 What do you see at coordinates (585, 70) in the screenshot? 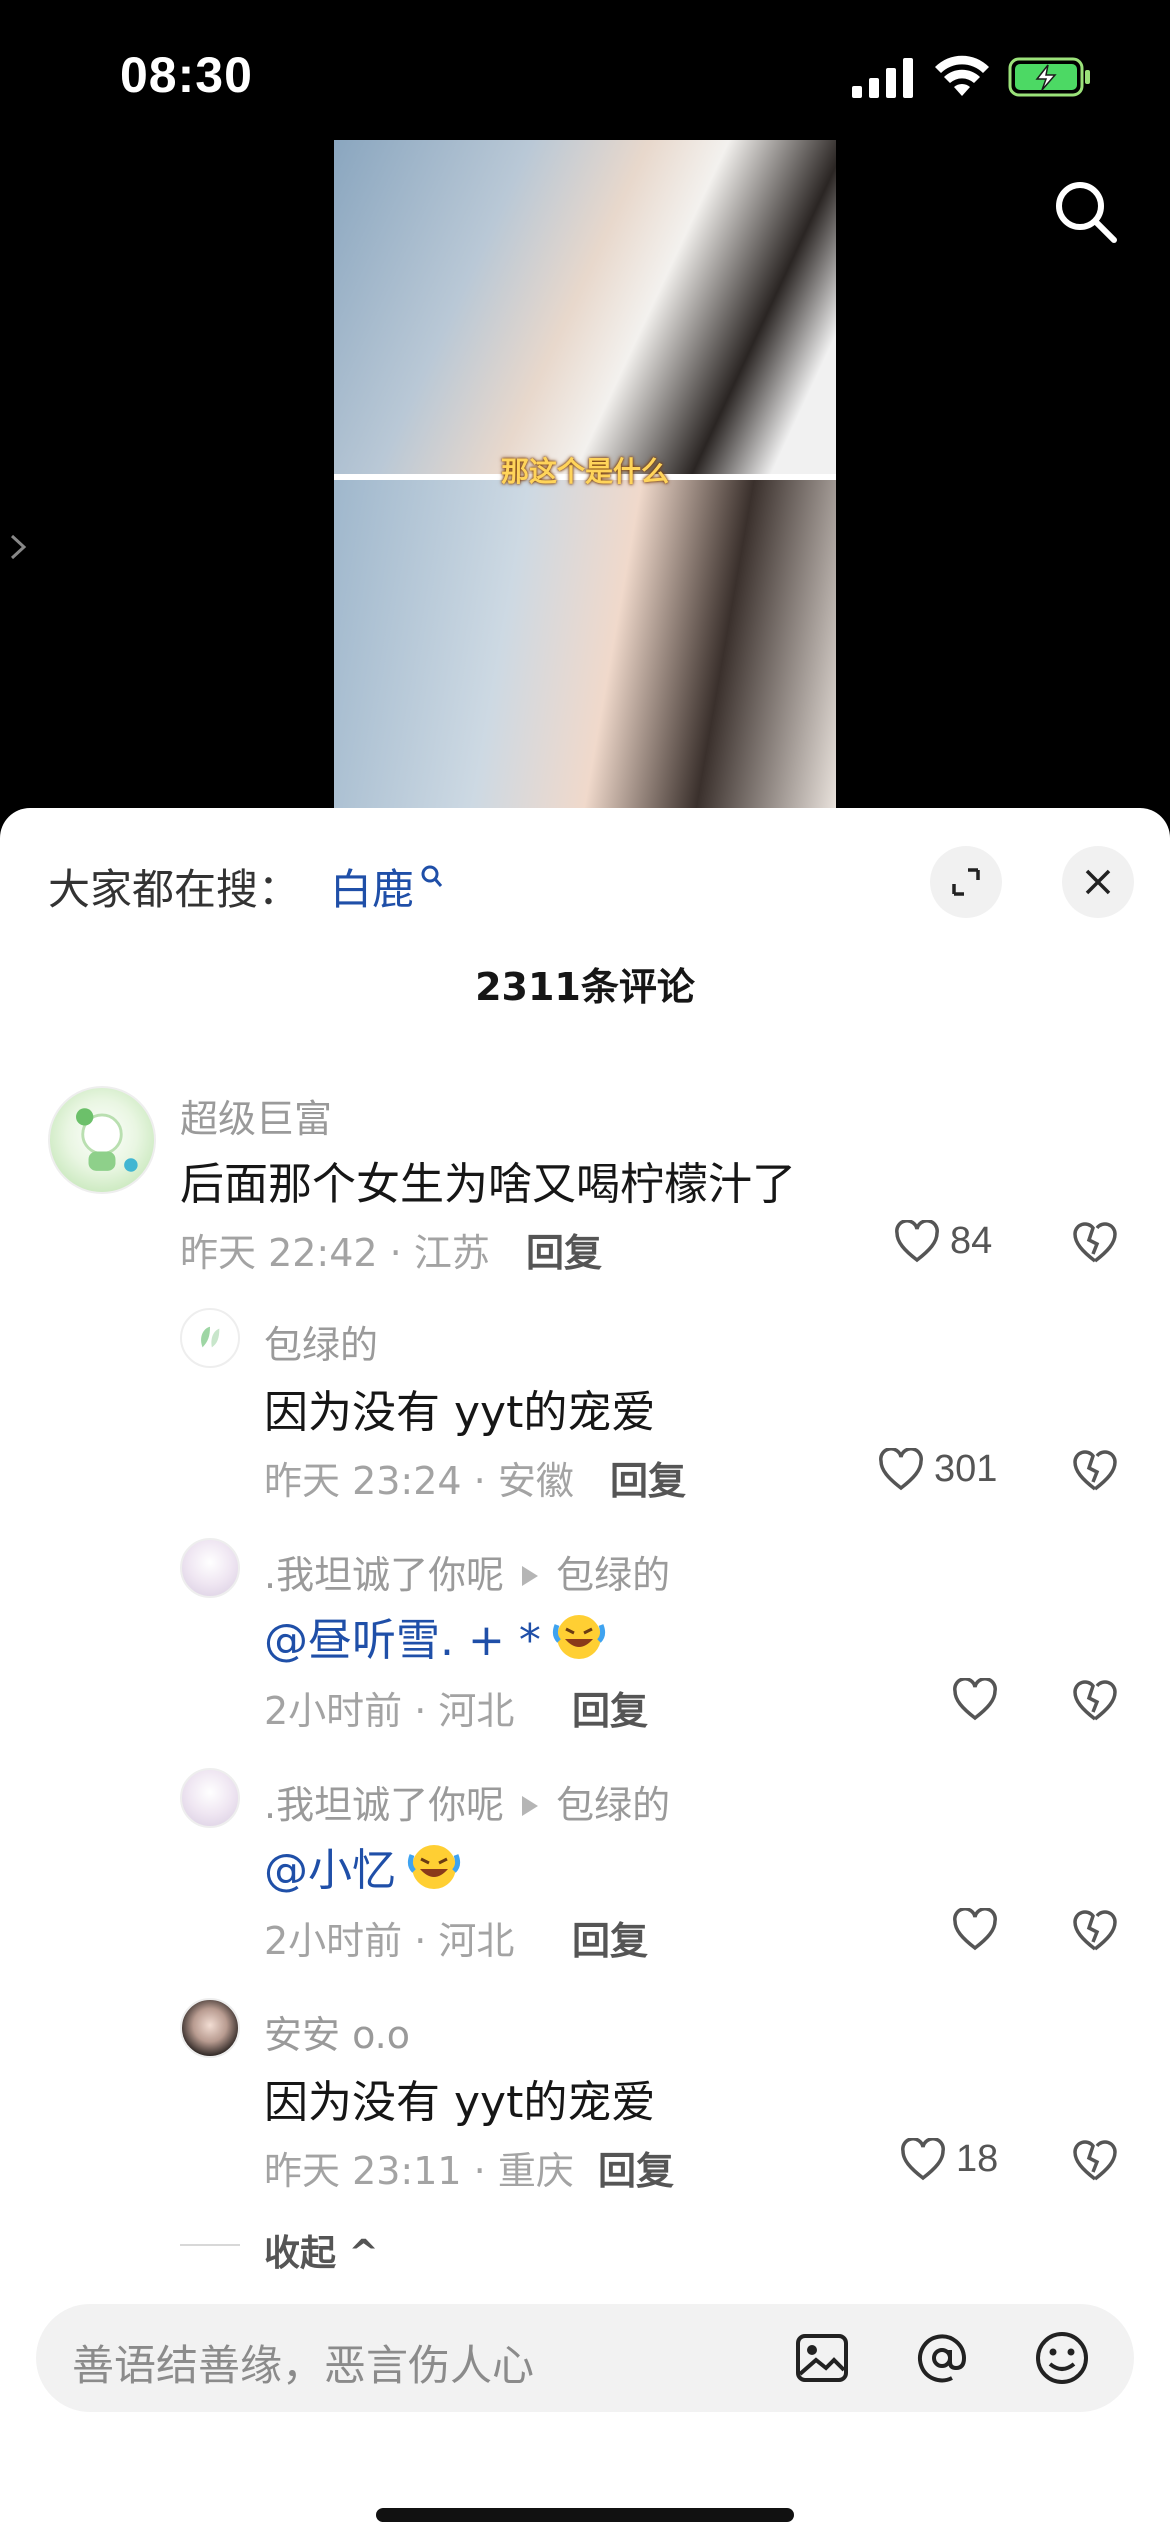
I see `status-bar: 08:30` at bounding box center [585, 70].